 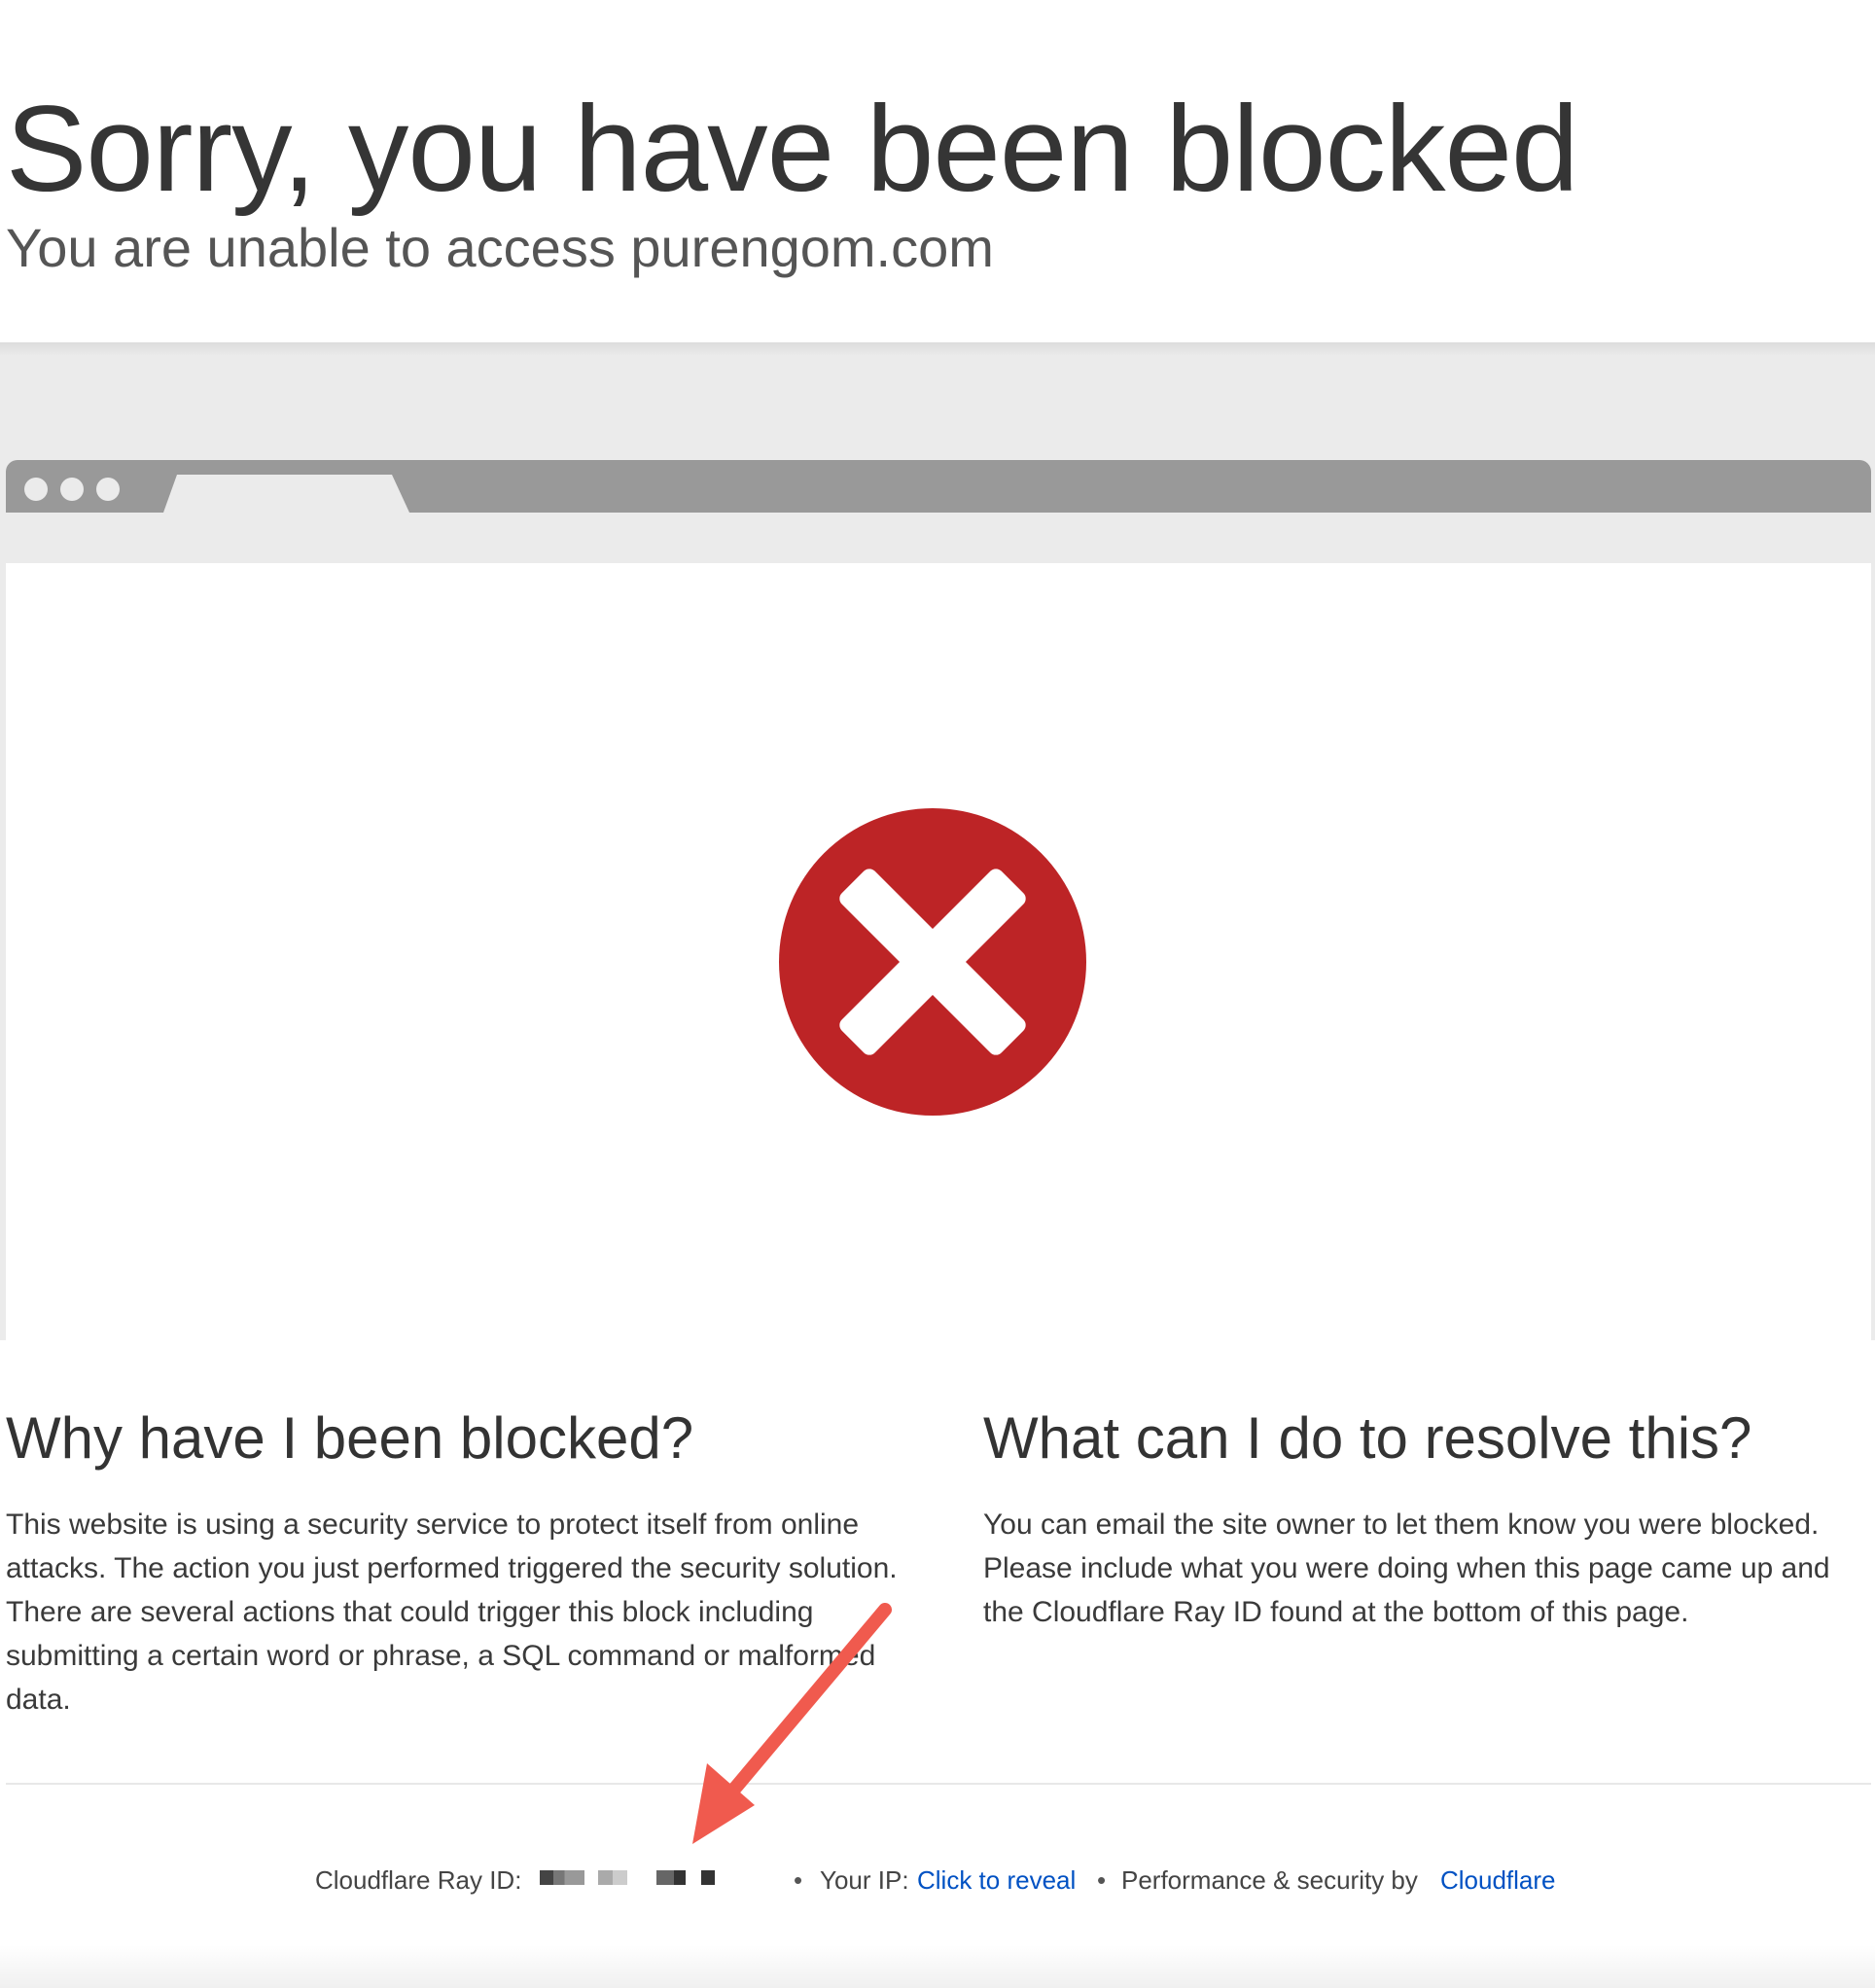 What do you see at coordinates (937, 349) in the screenshot?
I see `band-top-shadow` at bounding box center [937, 349].